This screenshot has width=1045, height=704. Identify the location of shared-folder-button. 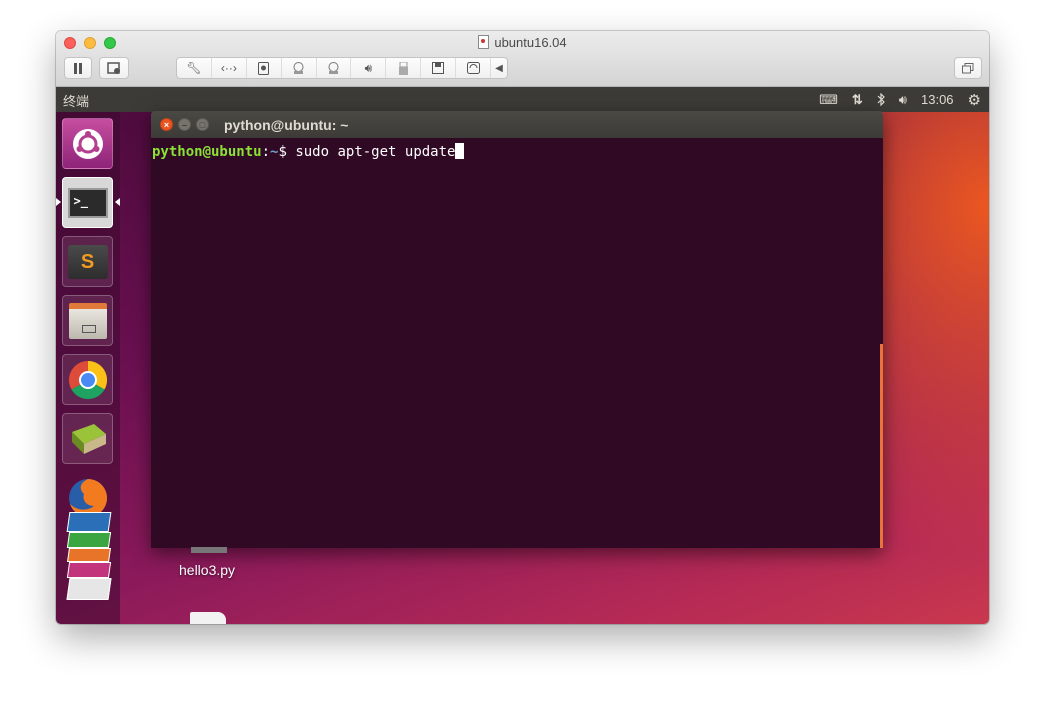
(439, 68).